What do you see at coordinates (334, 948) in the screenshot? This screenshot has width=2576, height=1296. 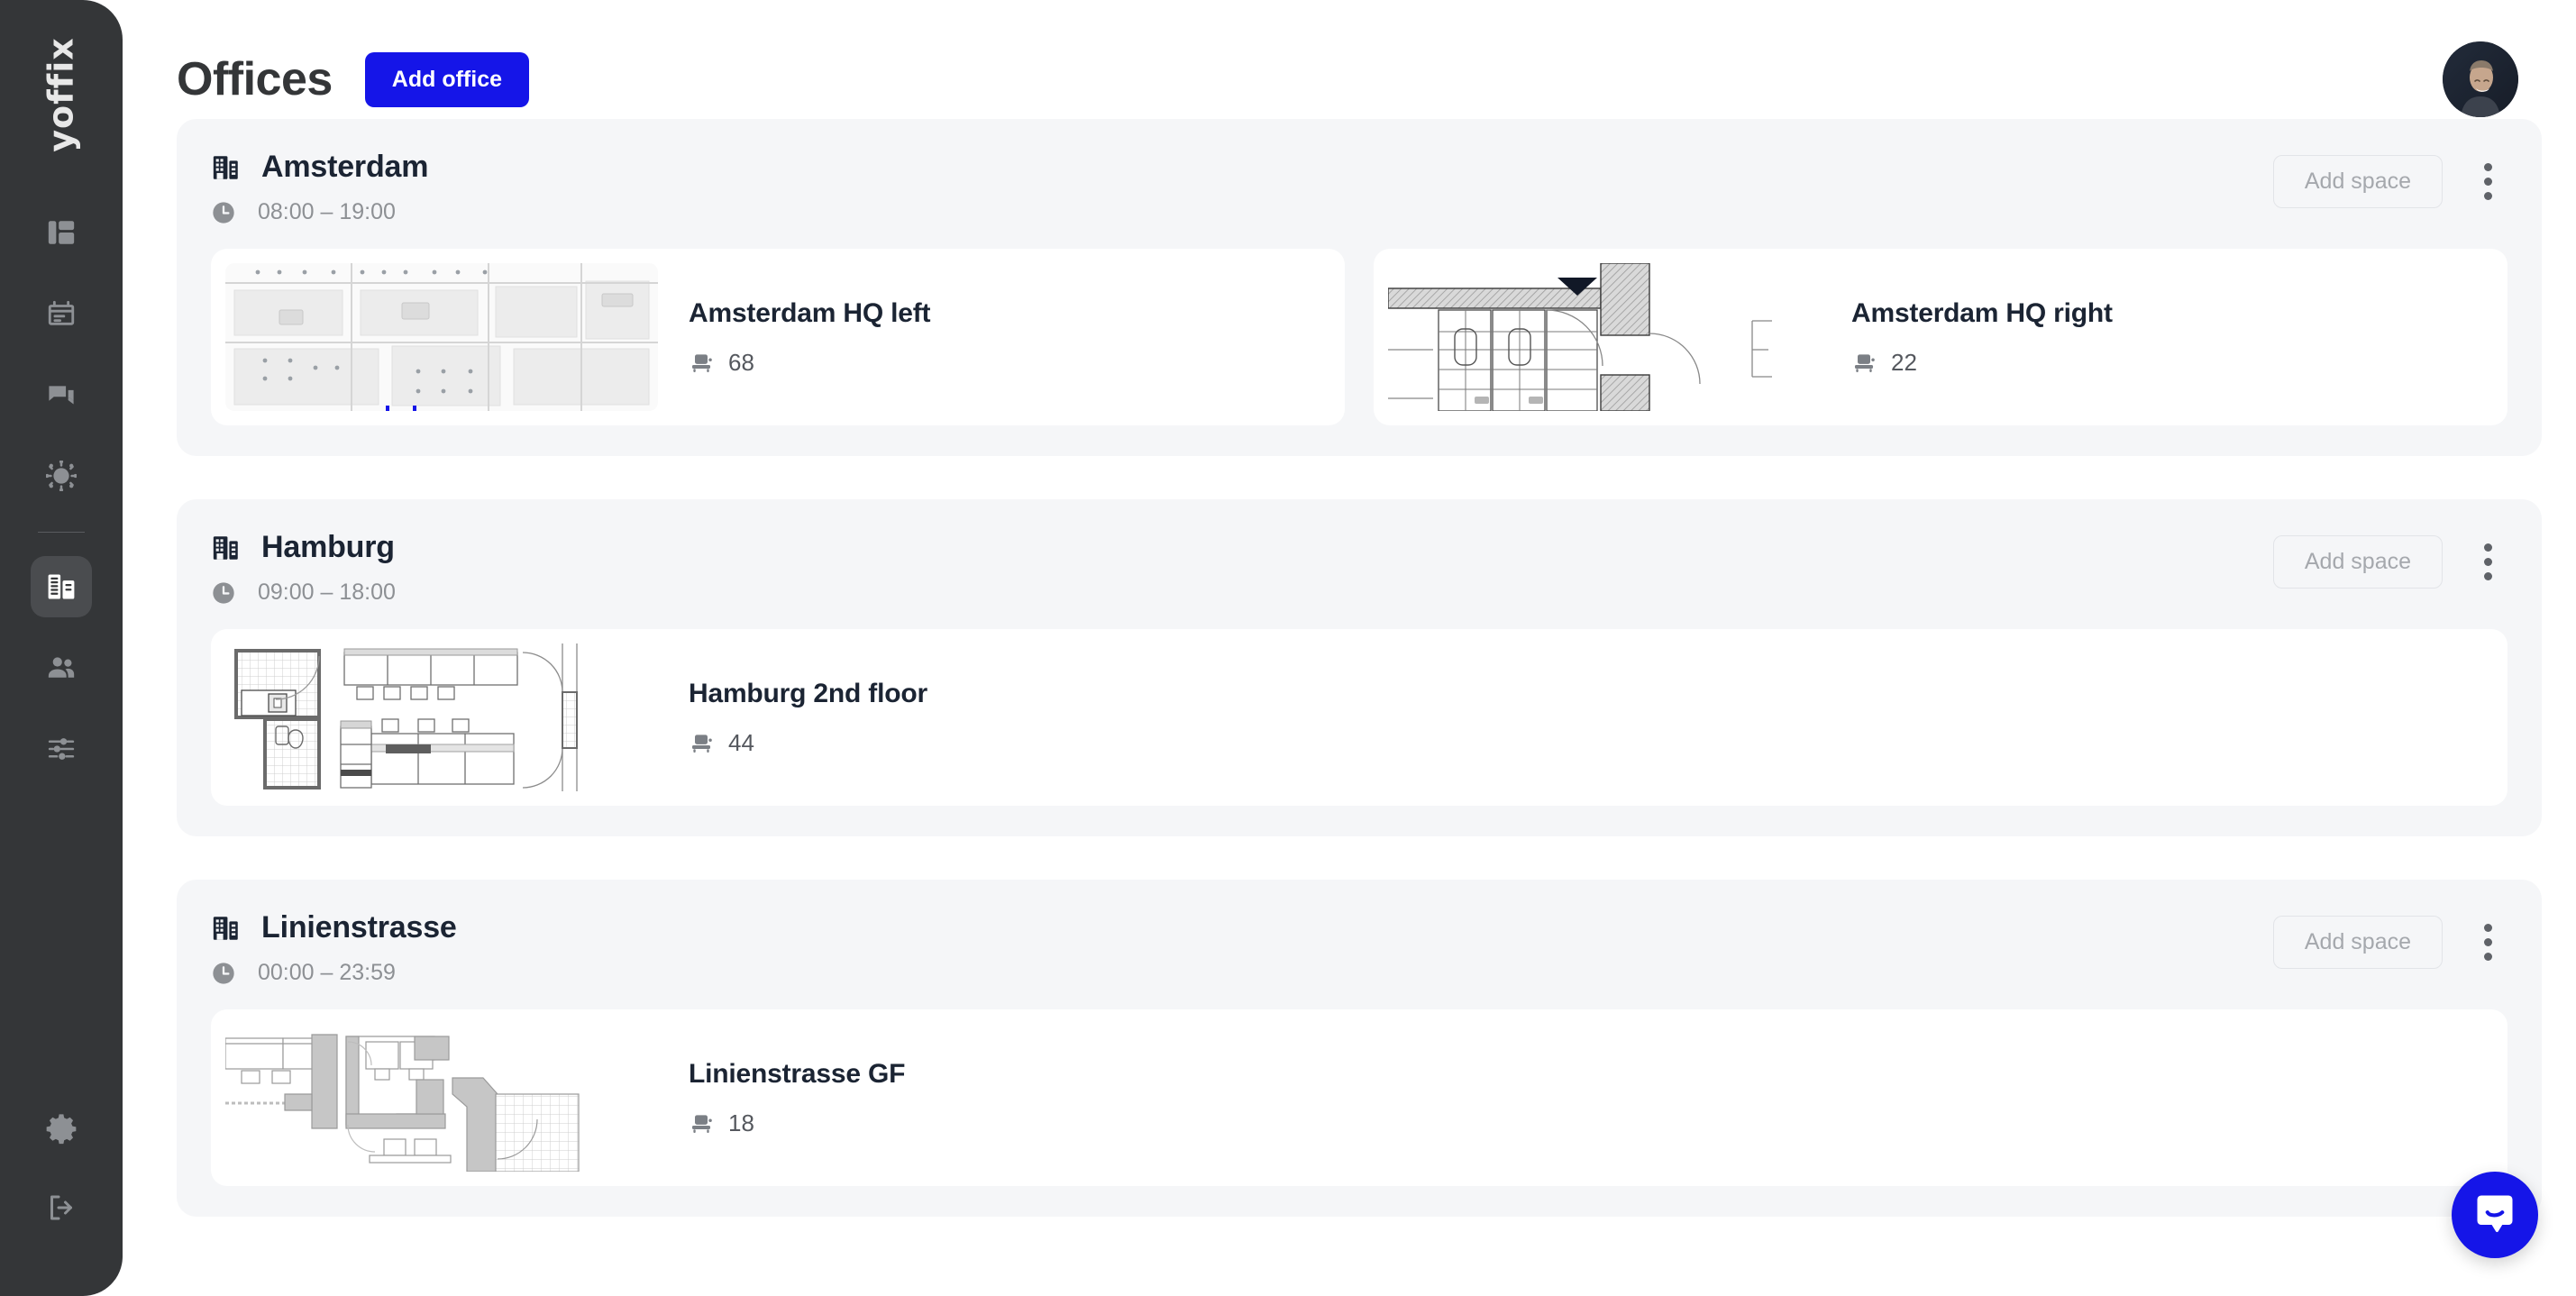 I see `office-header-left: Linienstrasse 00:00 – 23:59` at bounding box center [334, 948].